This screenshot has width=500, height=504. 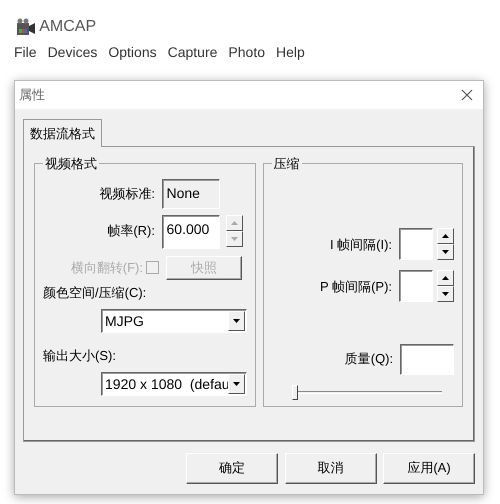 What do you see at coordinates (127, 193) in the screenshot?
I see `field-label: 视频标准:` at bounding box center [127, 193].